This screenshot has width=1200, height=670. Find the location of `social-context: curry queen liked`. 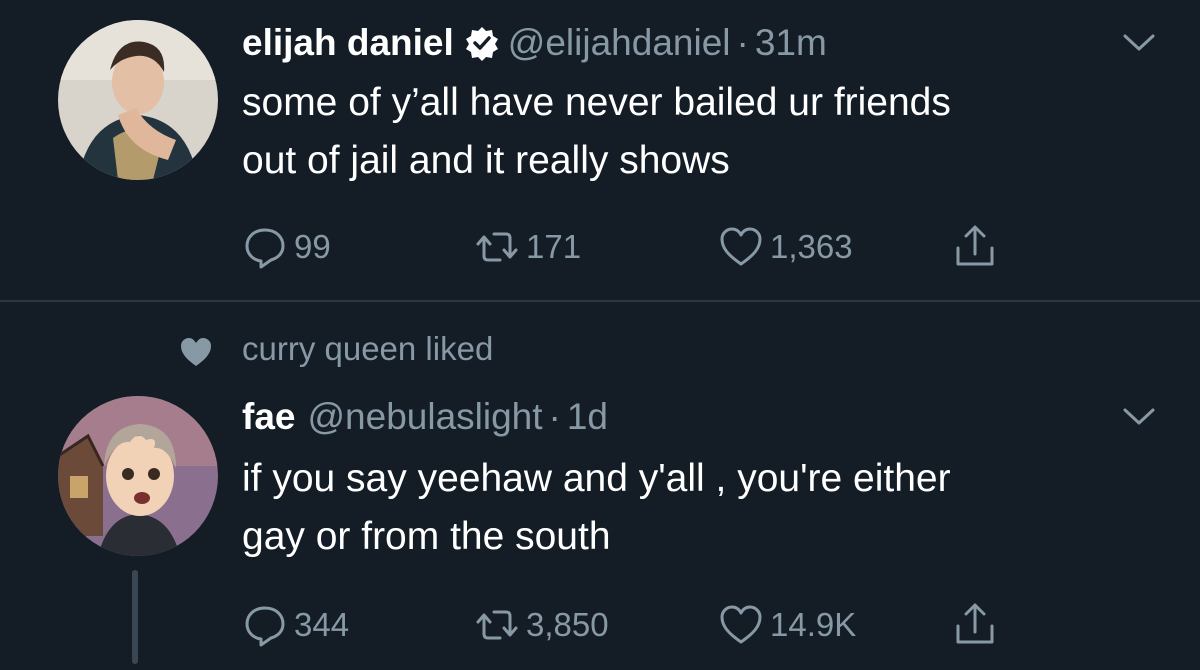

social-context: curry queen liked is located at coordinates (367, 349).